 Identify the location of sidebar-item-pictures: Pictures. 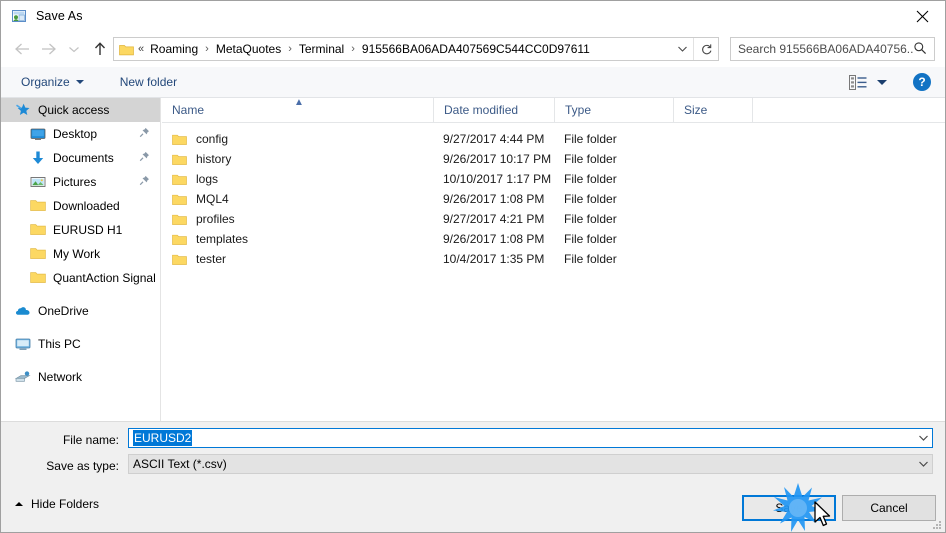
(80, 182).